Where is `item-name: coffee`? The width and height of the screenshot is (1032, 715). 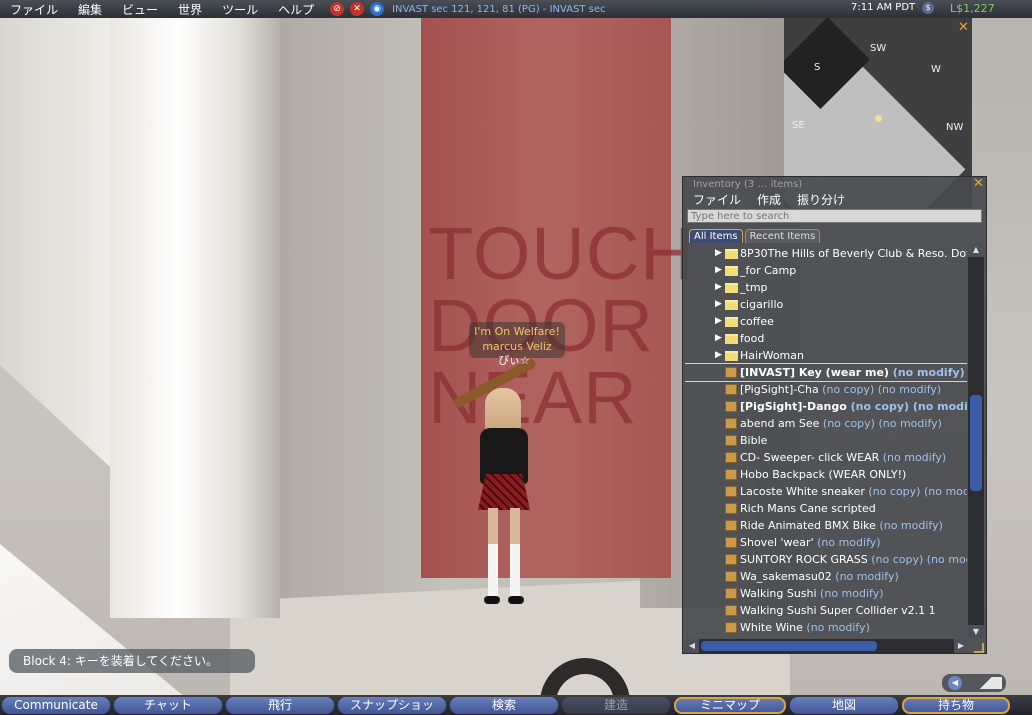 item-name: coffee is located at coordinates (757, 321).